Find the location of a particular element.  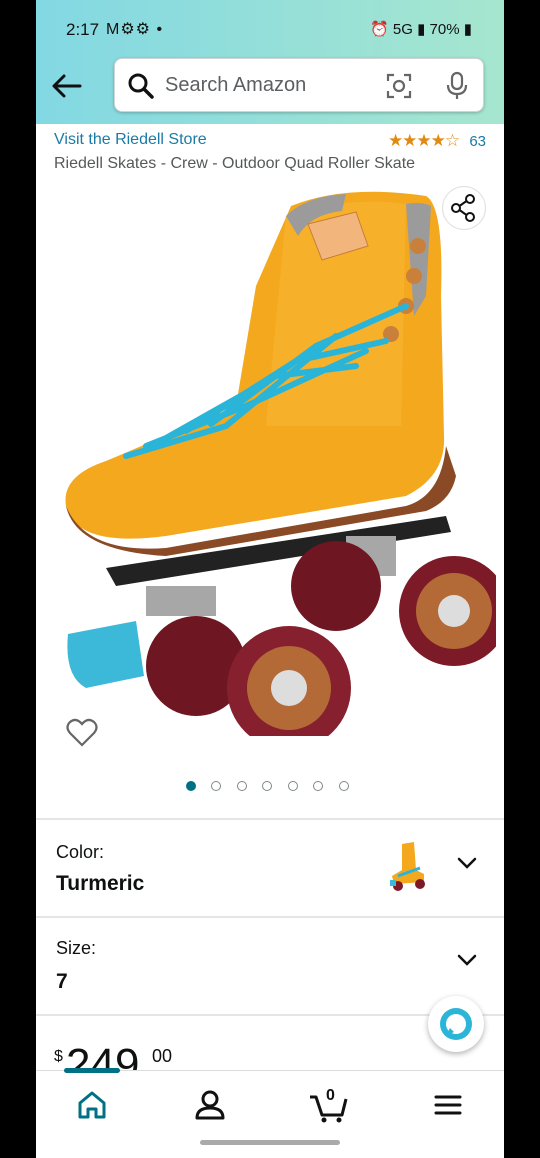

price-fraction: 00 is located at coordinates (162, 1056).